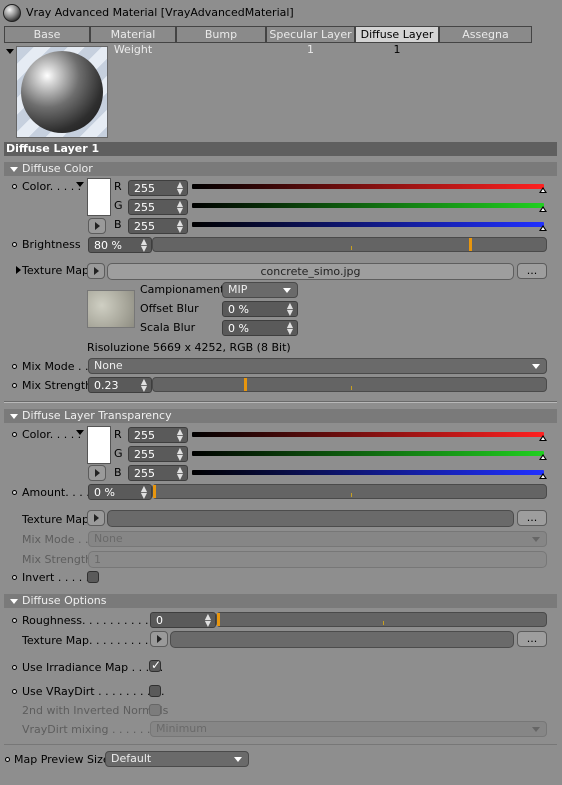 The height and width of the screenshot is (785, 562). Describe the element at coordinates (177, 759) in the screenshot. I see `map-preview-size-select: Default` at that location.